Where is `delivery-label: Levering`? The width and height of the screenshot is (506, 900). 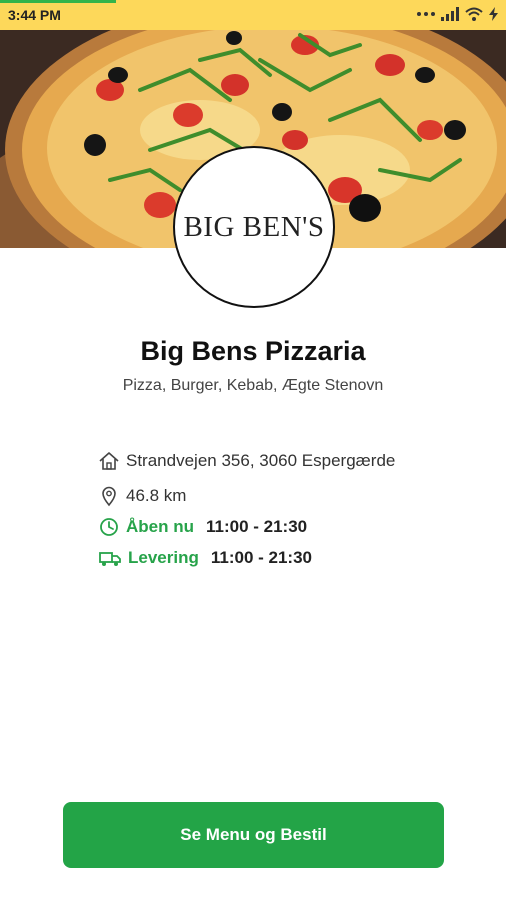
delivery-label: Levering is located at coordinates (163, 557).